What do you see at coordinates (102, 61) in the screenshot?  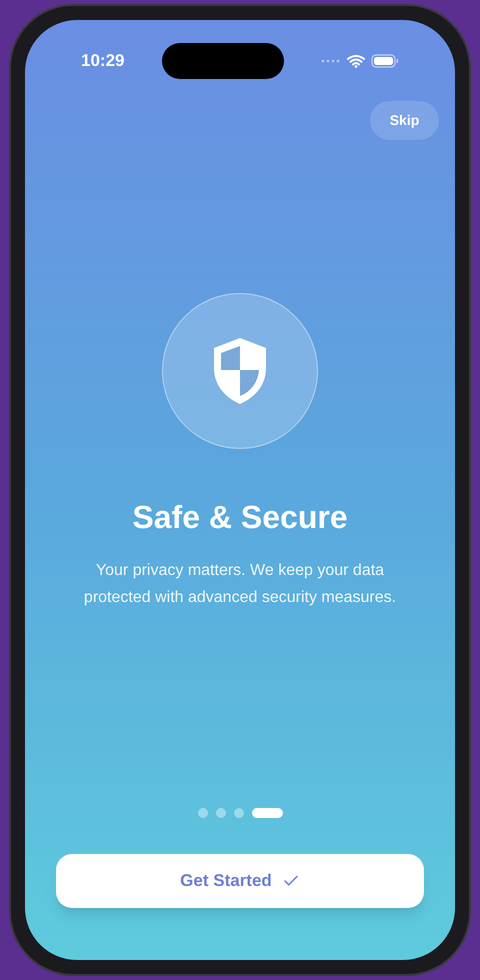 I see `status-time: 10:29` at bounding box center [102, 61].